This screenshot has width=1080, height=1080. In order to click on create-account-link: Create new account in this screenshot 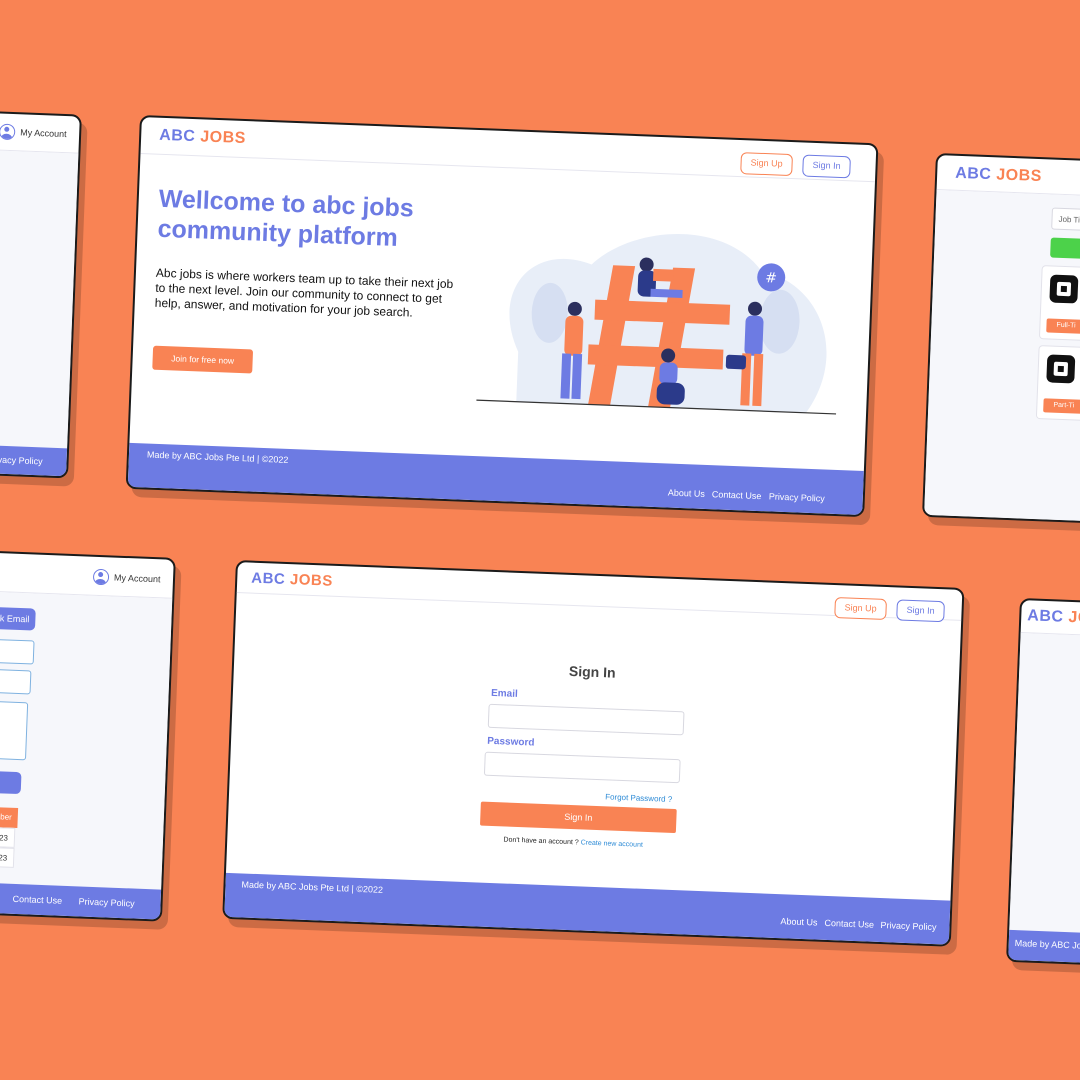, I will do `click(611, 843)`.